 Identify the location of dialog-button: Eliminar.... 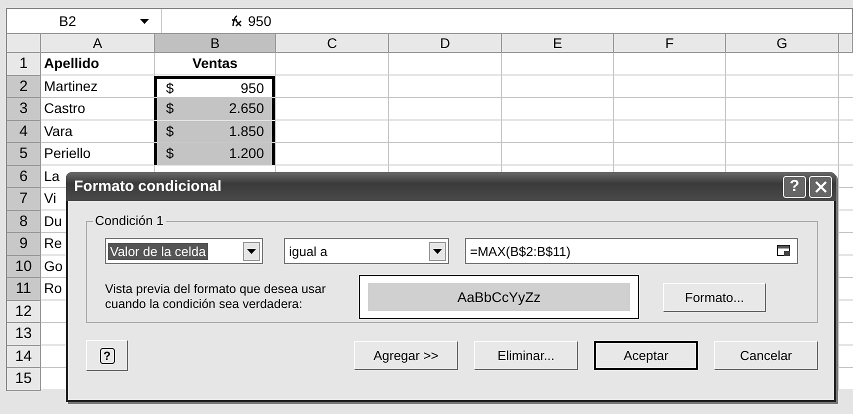
(526, 355).